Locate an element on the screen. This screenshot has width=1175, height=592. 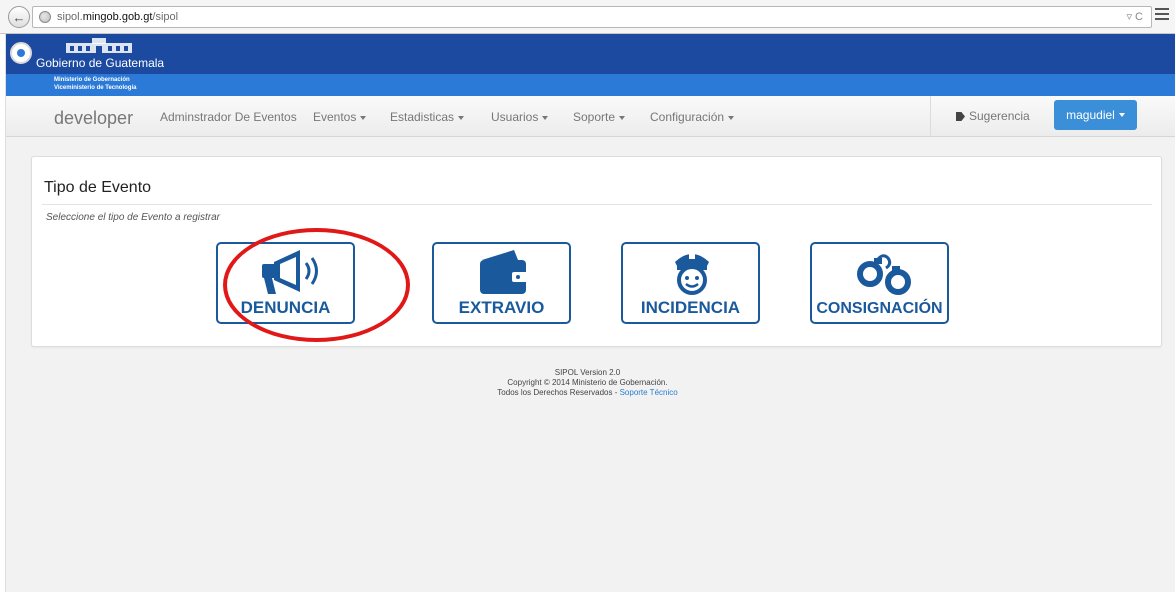
version-text: SIPOL Version 2.0 is located at coordinates (587, 372).